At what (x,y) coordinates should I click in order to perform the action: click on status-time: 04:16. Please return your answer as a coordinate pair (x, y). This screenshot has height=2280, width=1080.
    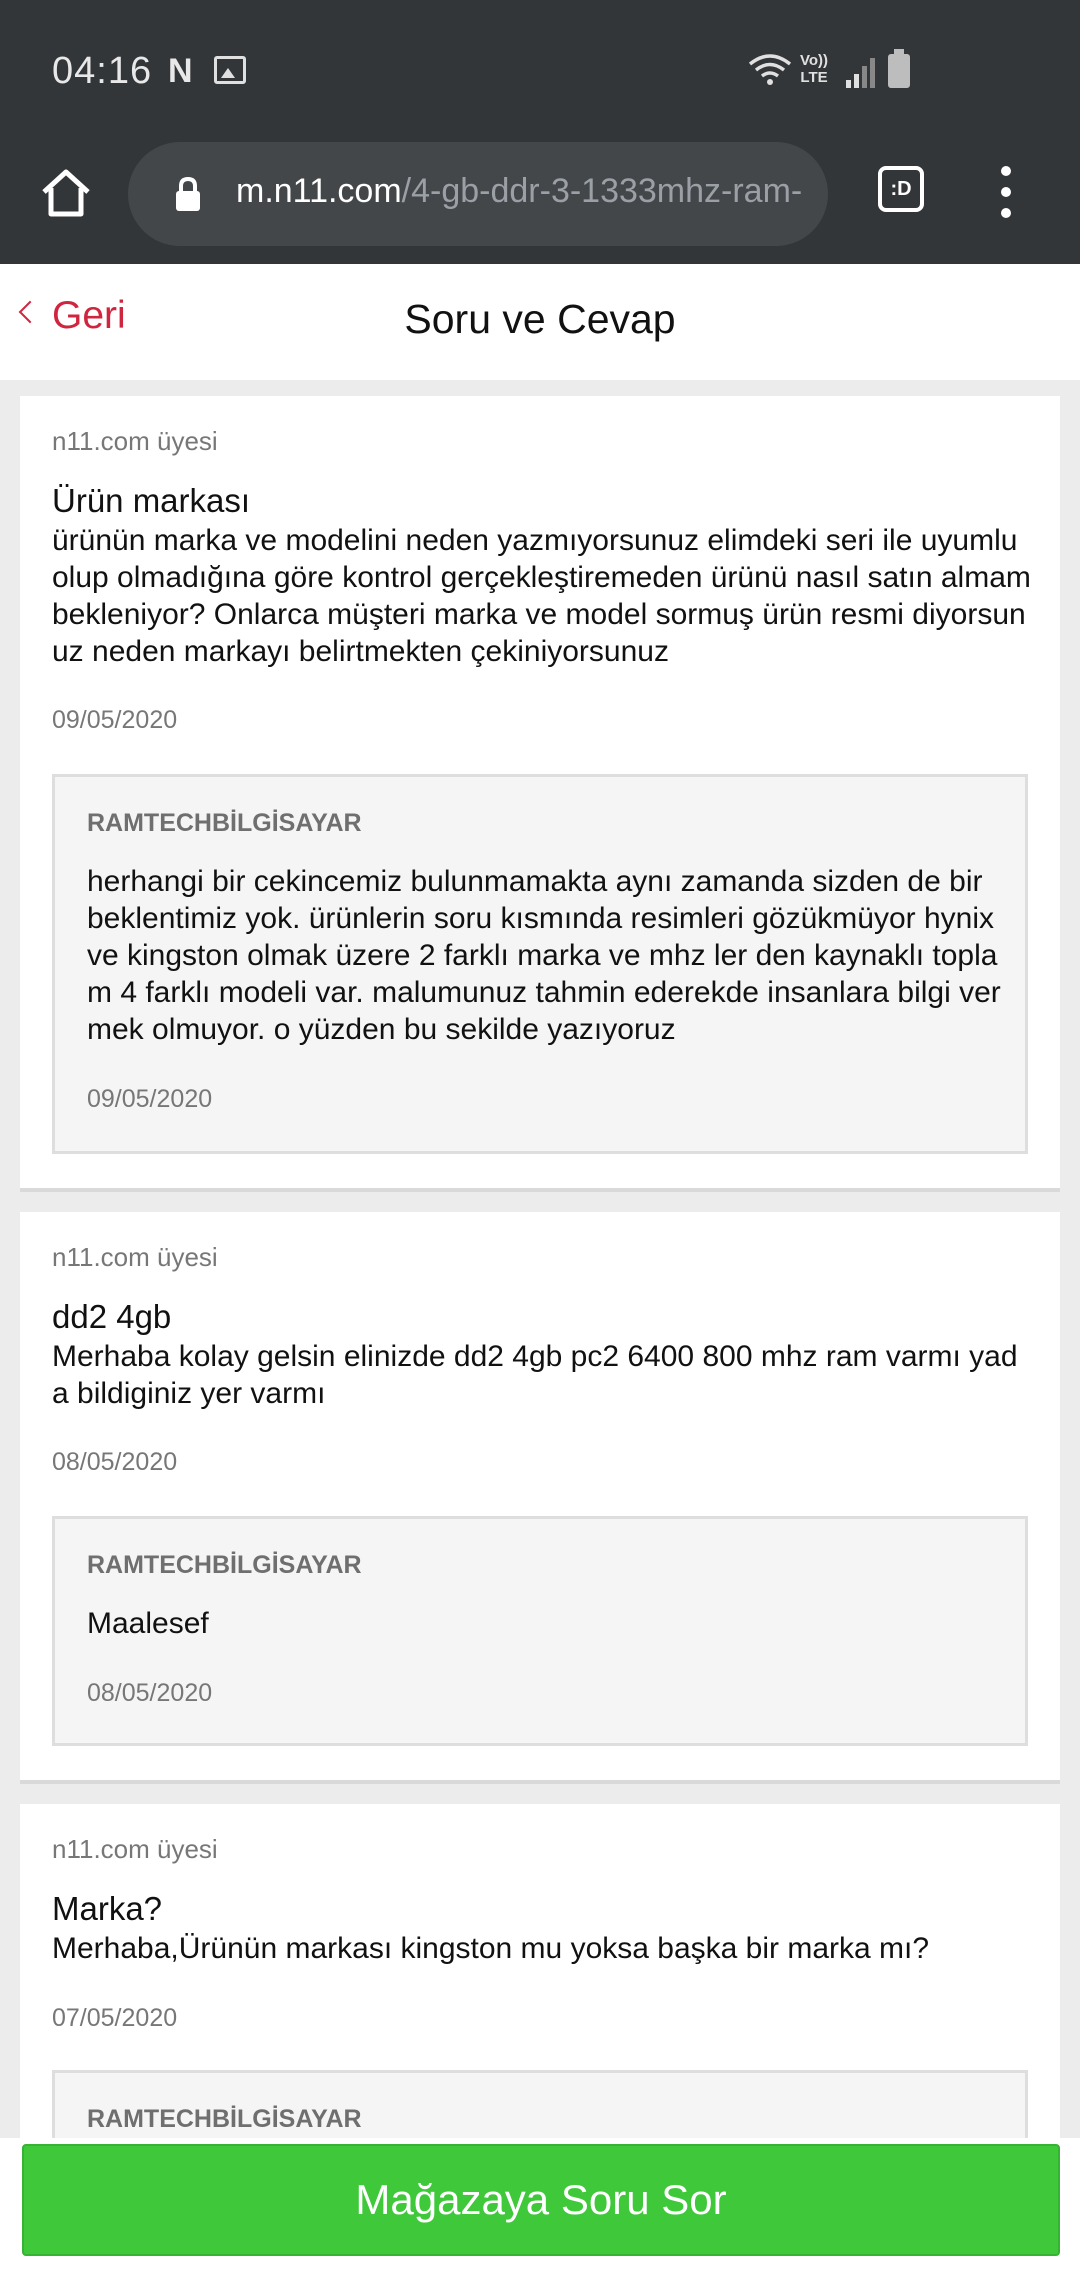
    Looking at the image, I should click on (102, 71).